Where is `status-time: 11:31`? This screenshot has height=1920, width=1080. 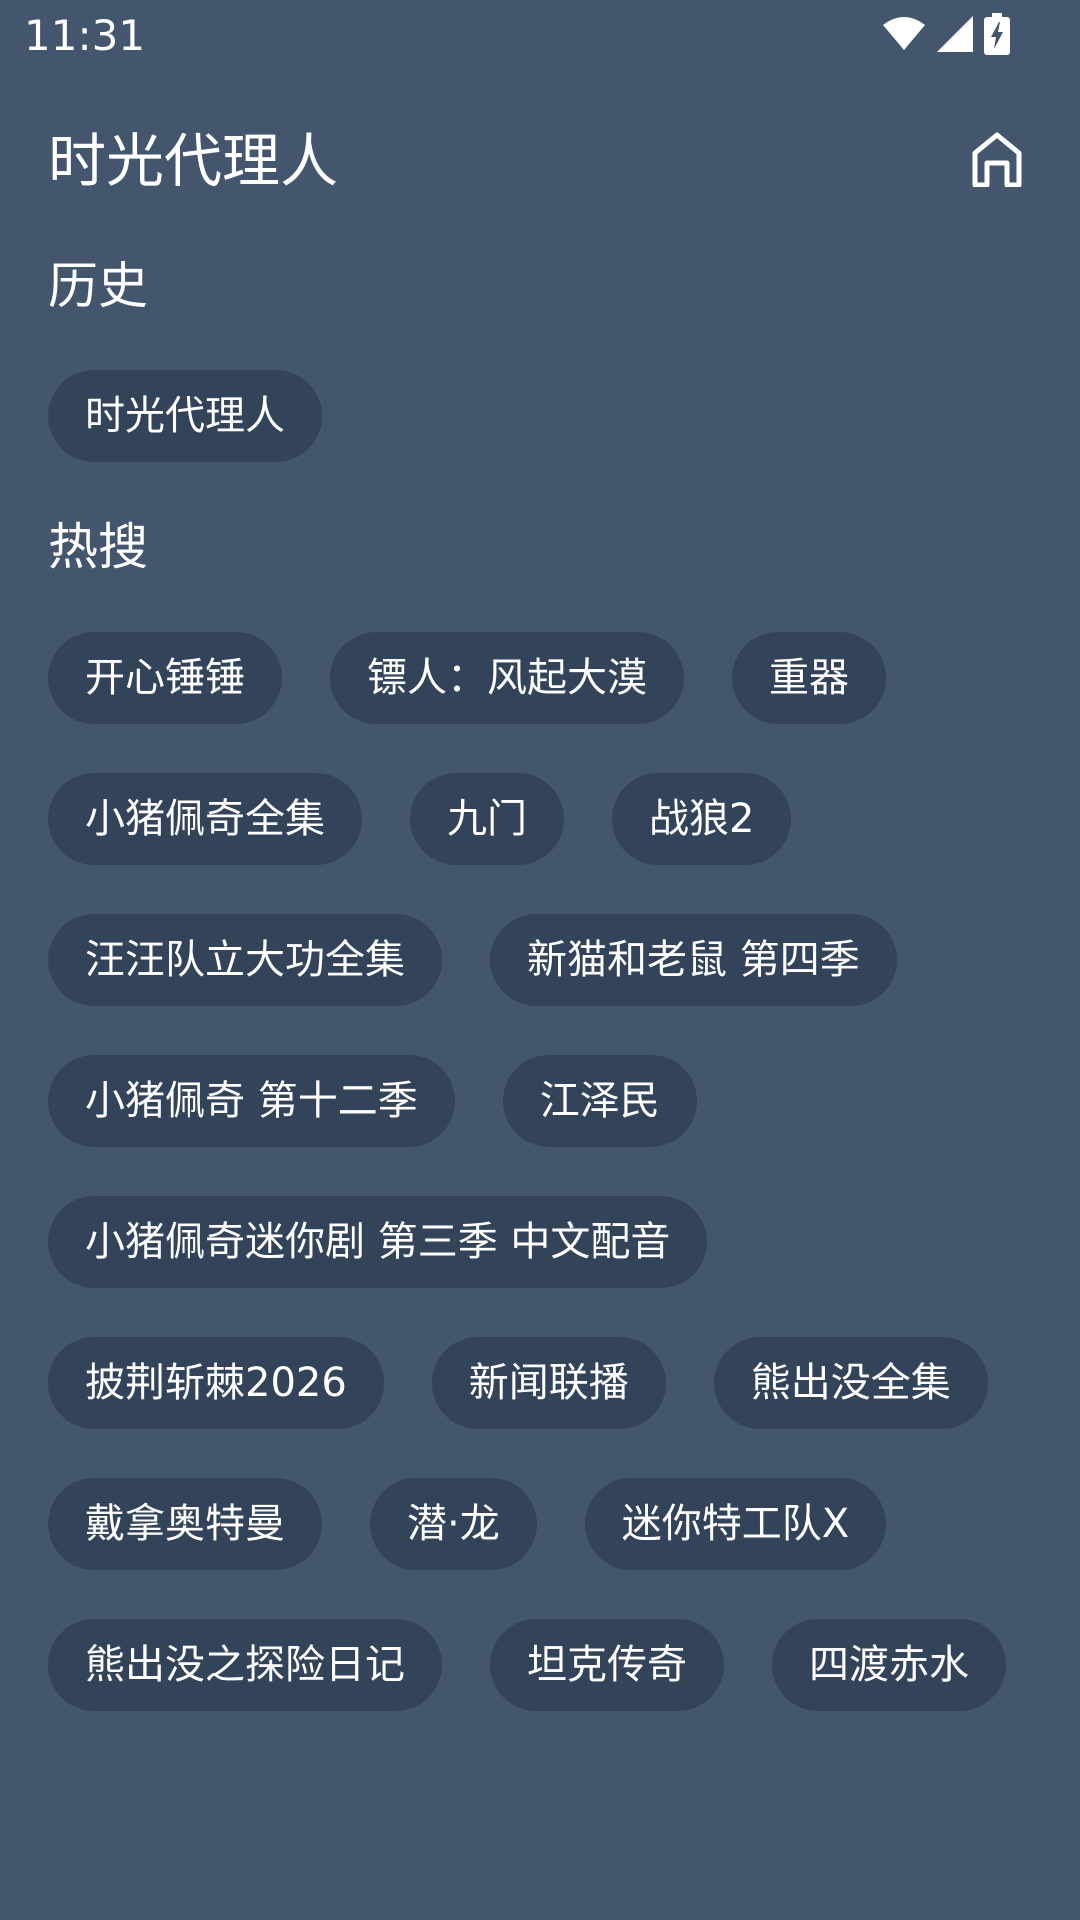 status-time: 11:31 is located at coordinates (85, 35).